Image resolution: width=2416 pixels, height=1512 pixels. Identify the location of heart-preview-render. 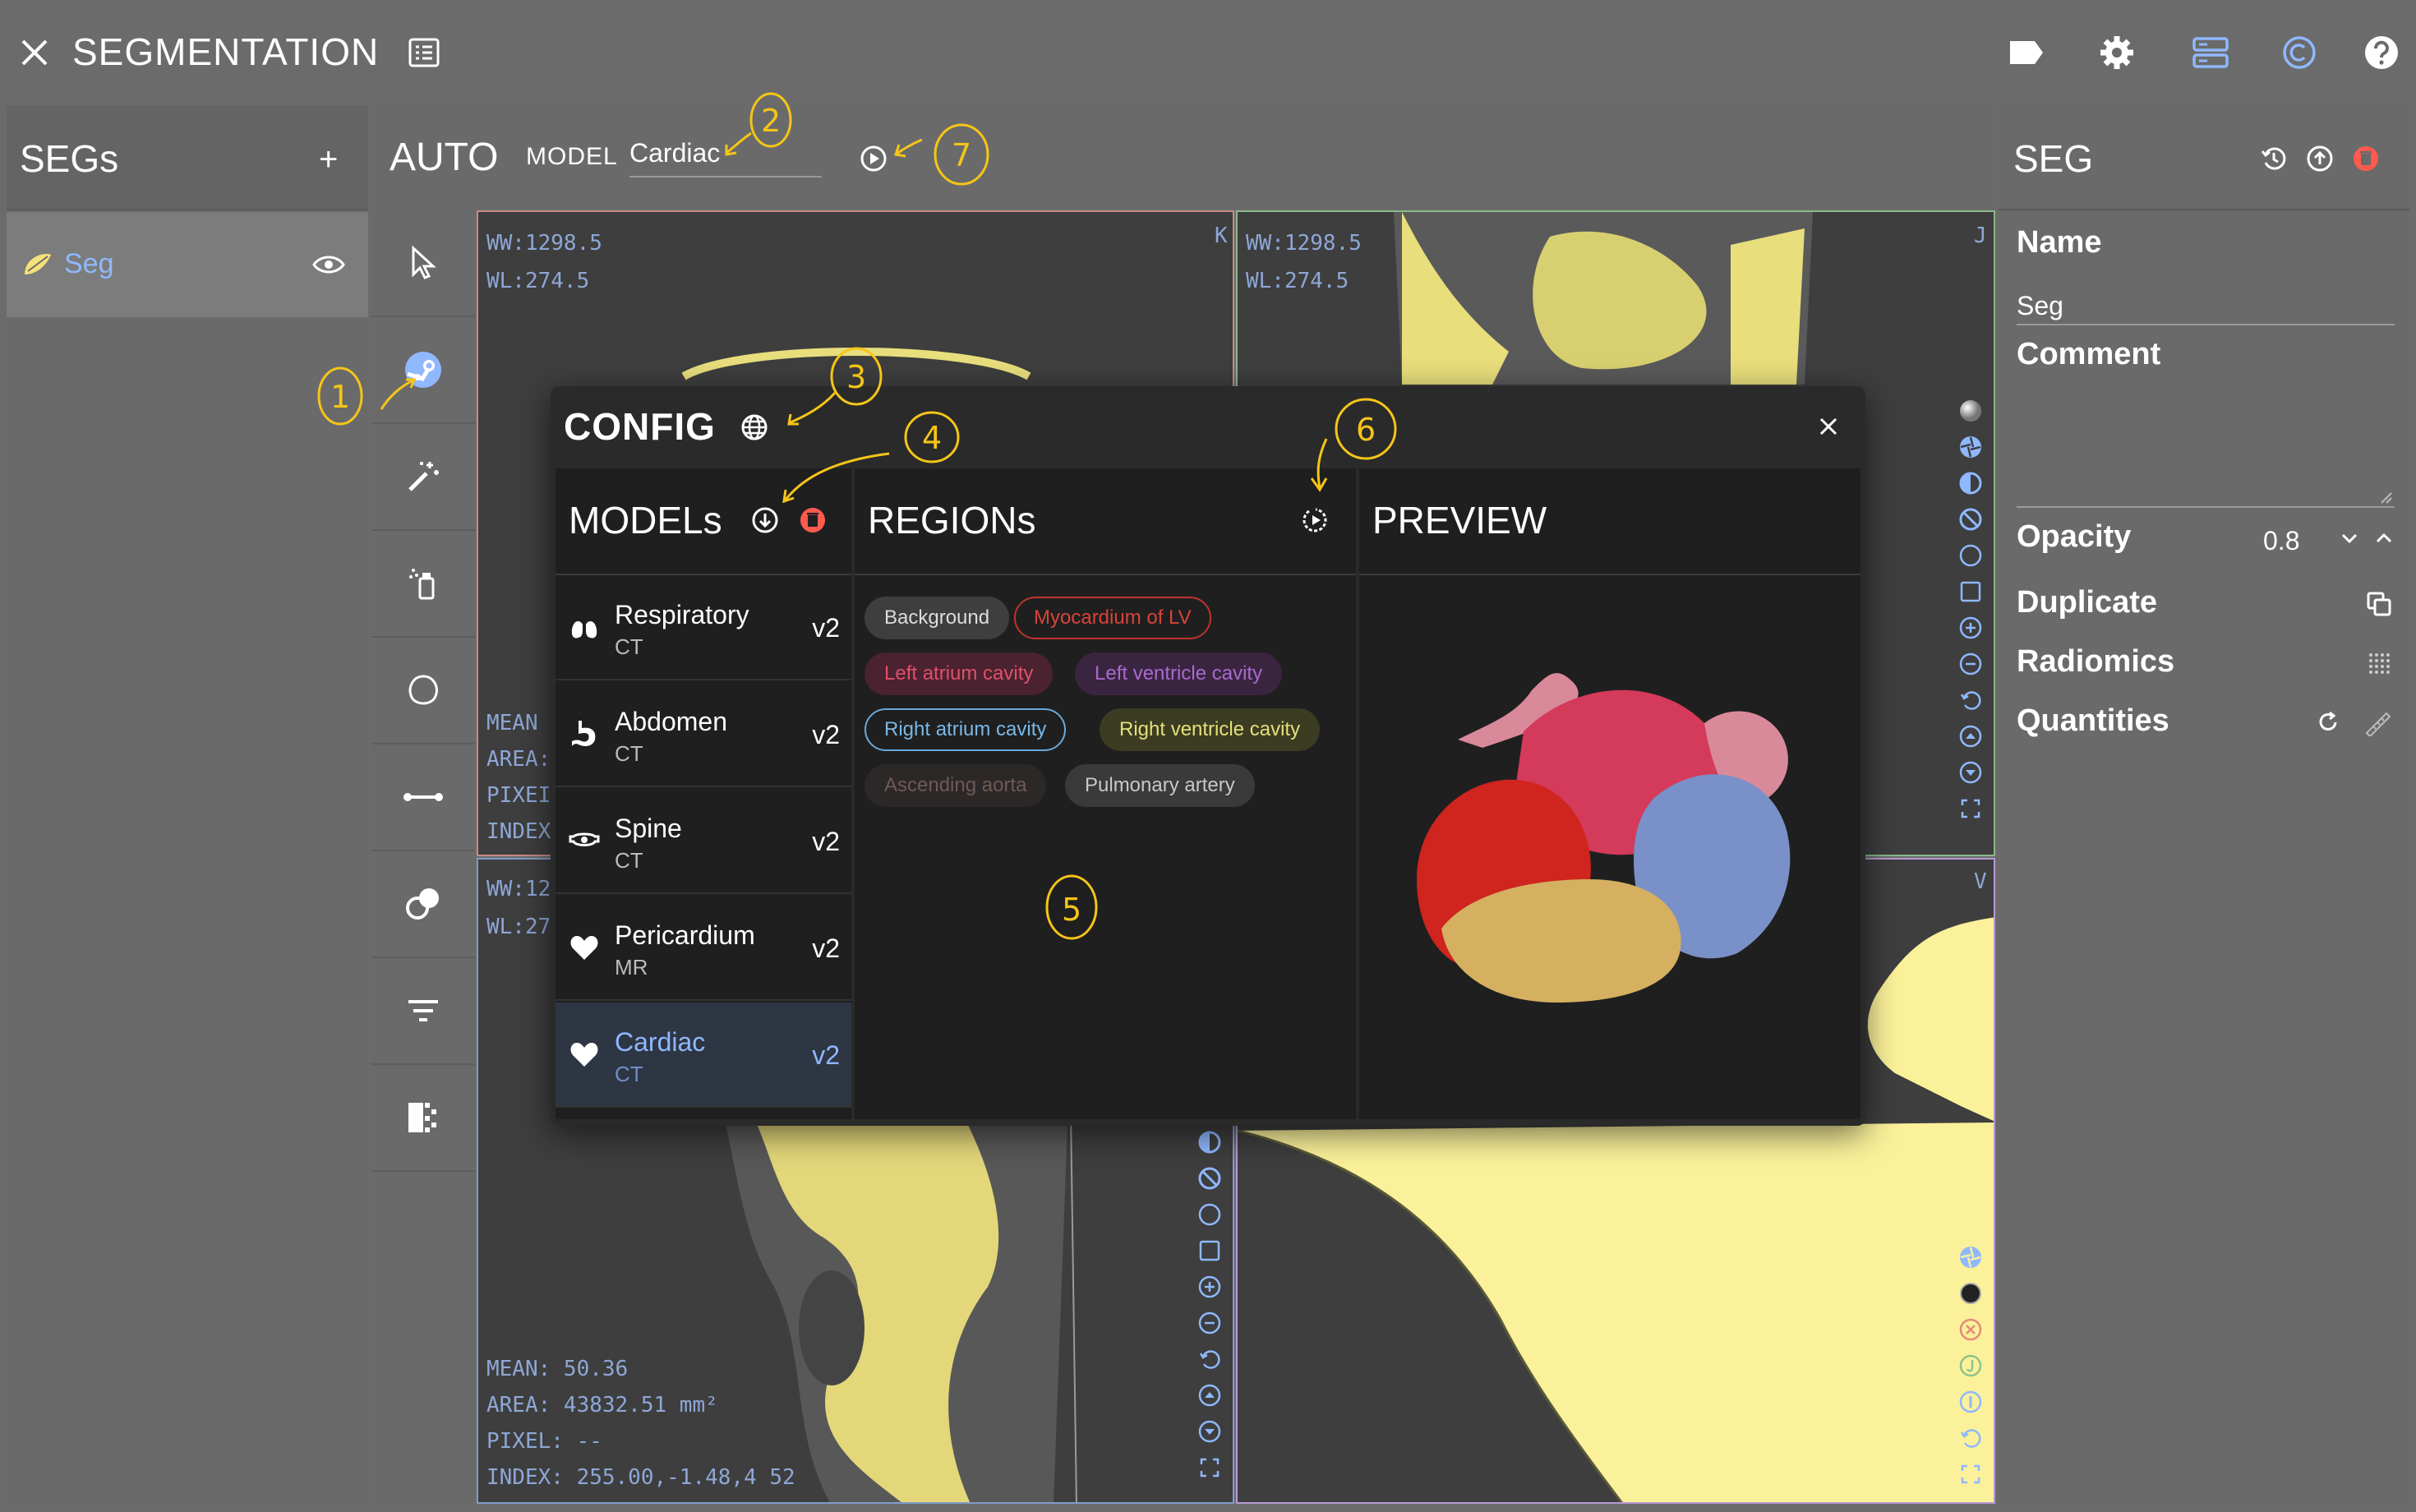
(1604, 838).